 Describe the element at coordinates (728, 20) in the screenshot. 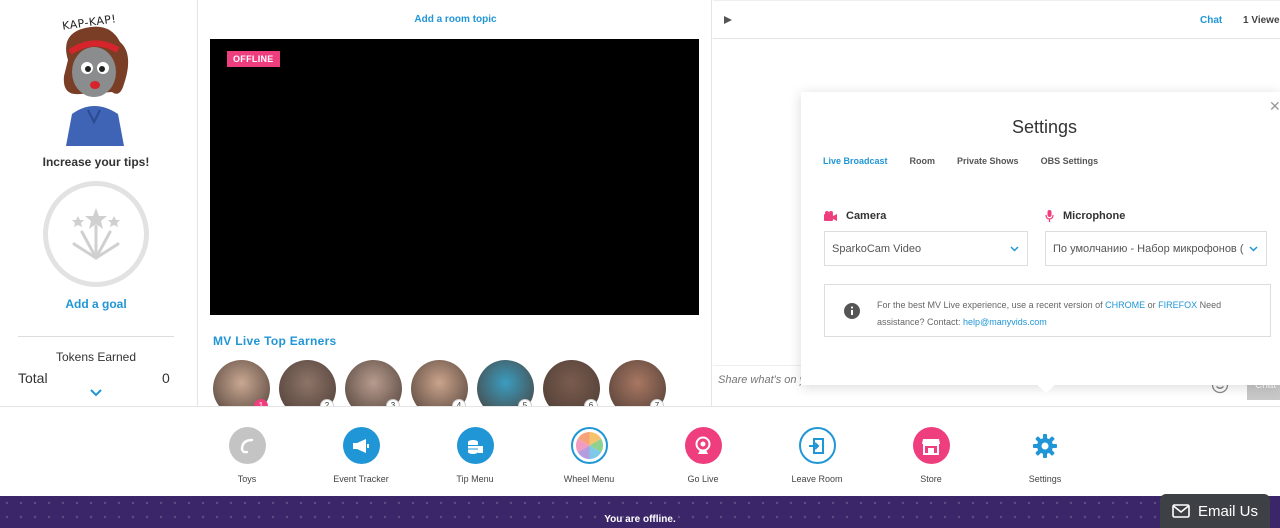

I see `play-icon` at that location.